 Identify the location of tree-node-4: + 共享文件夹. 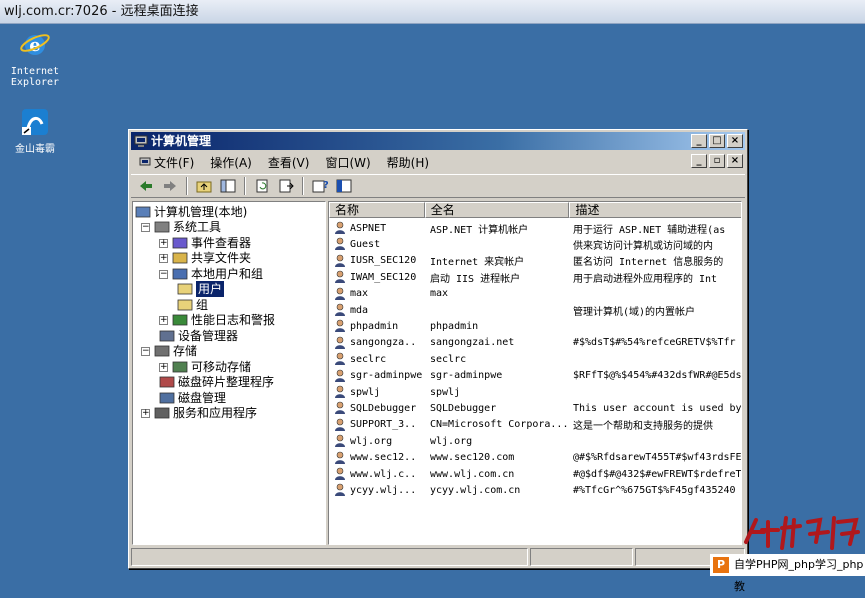
(205, 258).